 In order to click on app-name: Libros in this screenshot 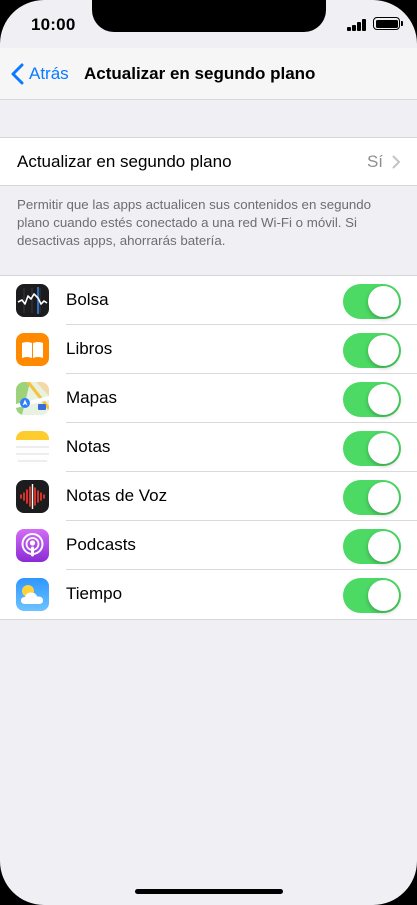, I will do `click(89, 348)`.